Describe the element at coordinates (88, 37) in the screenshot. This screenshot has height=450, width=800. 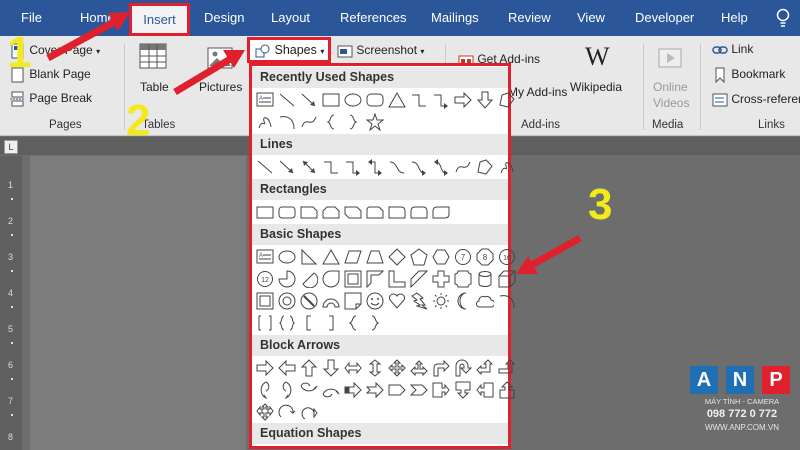
I see `arrow-to-insert-tab` at that location.